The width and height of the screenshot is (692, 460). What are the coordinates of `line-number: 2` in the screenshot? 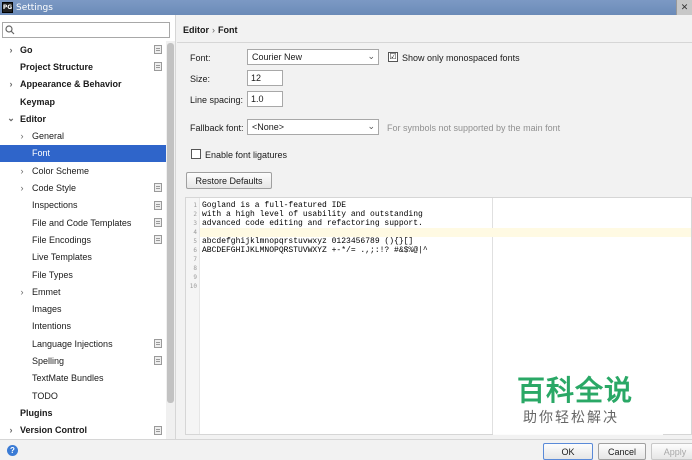 It's located at (195, 214).